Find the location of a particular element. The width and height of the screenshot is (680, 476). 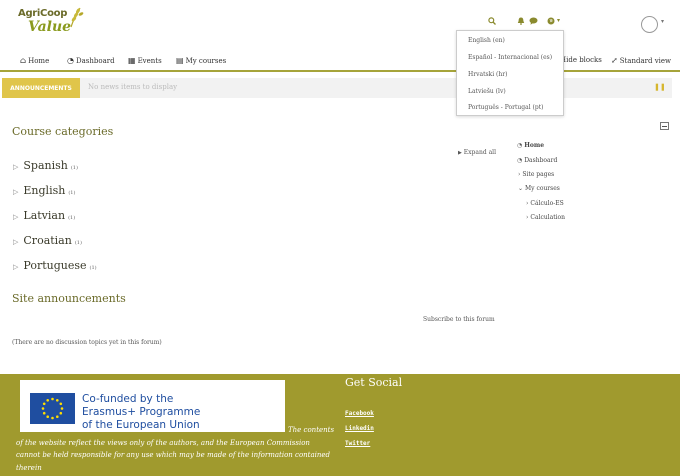

block-nav-course-label: Calculation is located at coordinates (548, 217).